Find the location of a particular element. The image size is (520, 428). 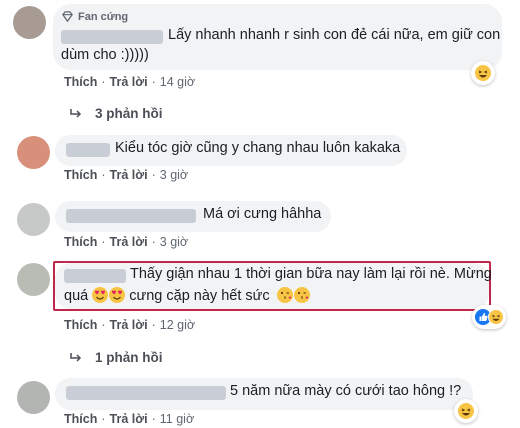

comment-actions: Thích · Trả lời · 11 giờ is located at coordinates (129, 419).